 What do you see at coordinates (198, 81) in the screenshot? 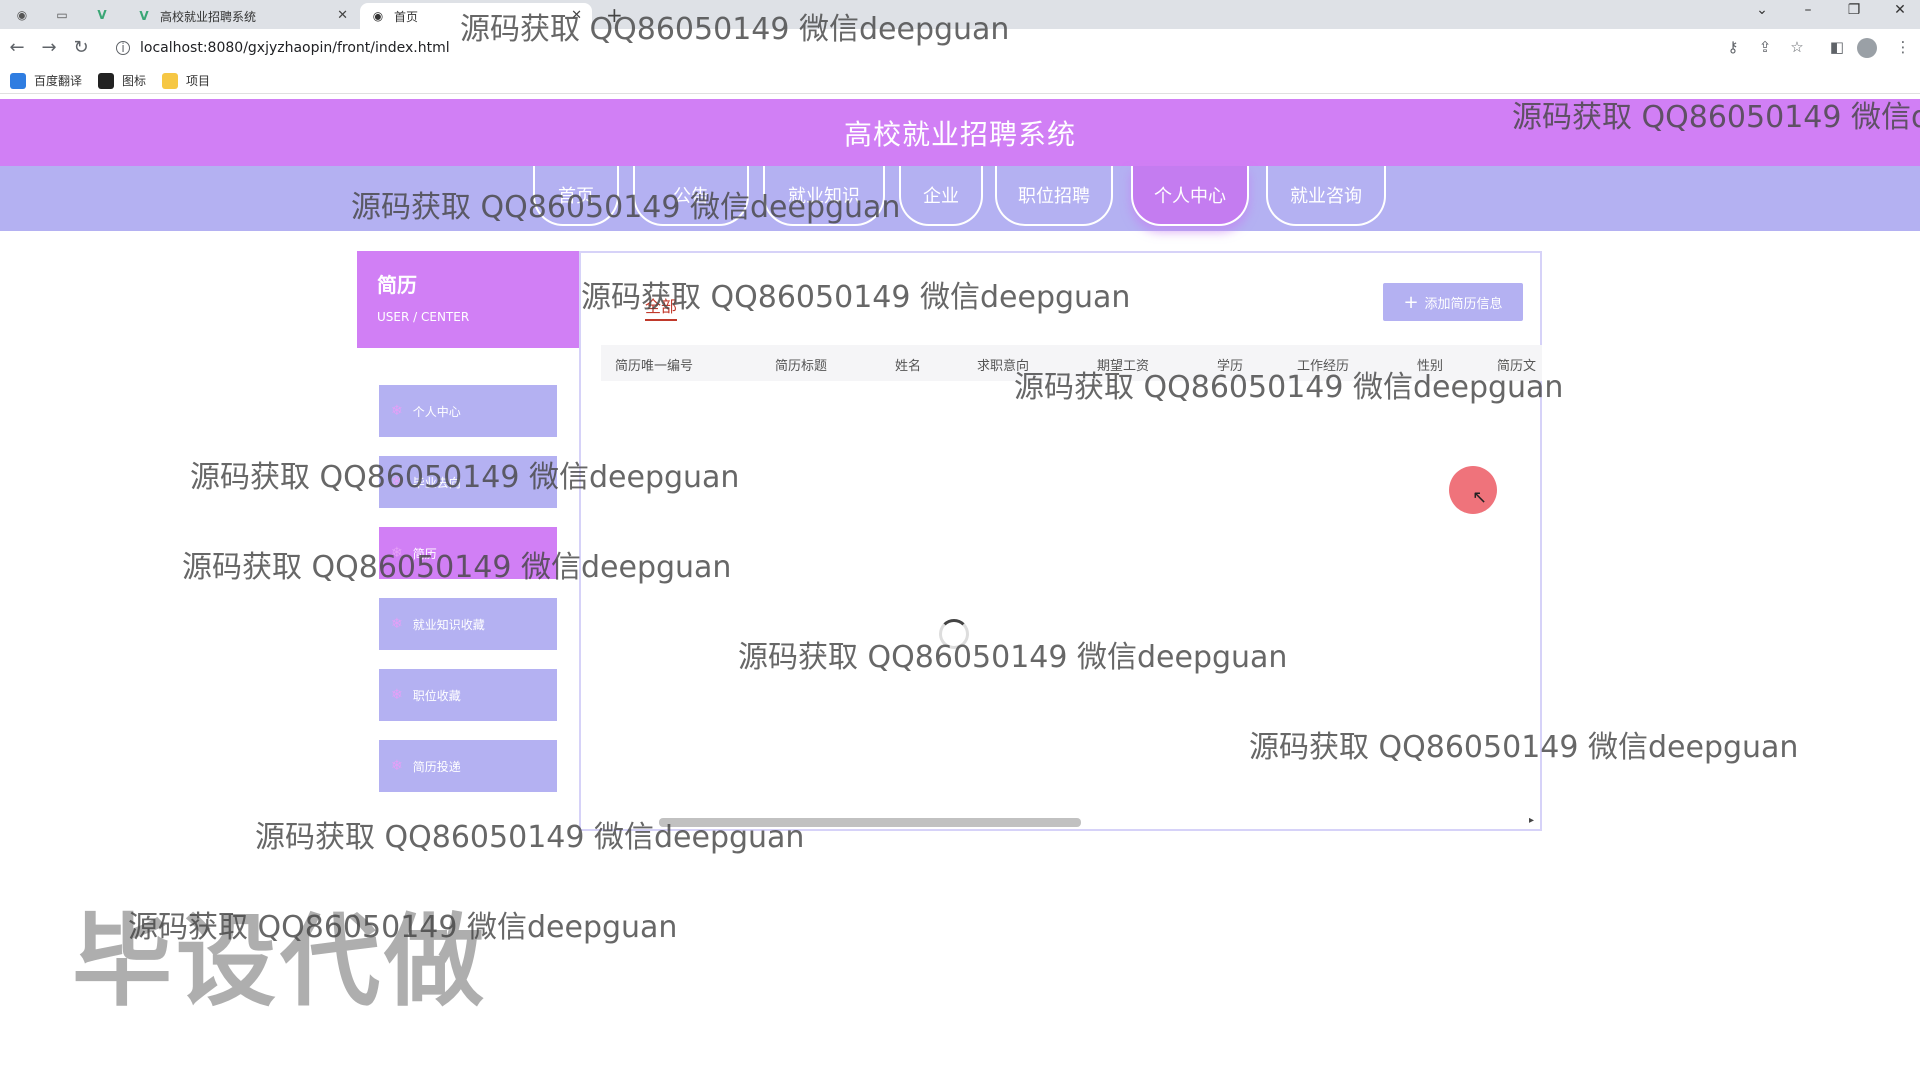
I see `bookmark-label: 项目` at bounding box center [198, 81].